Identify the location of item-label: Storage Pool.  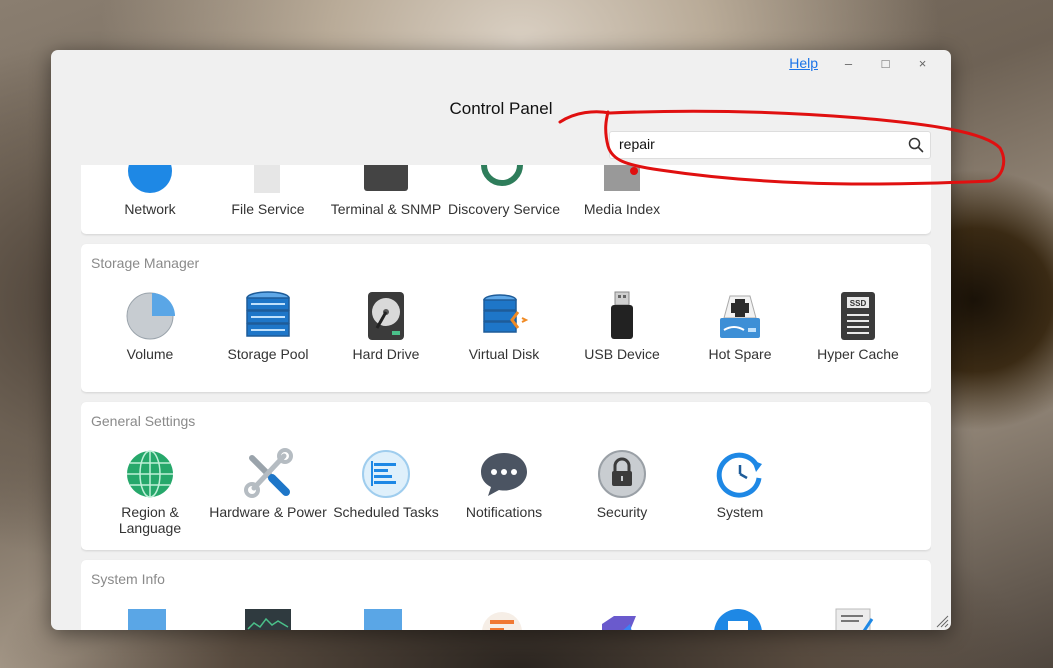
(268, 354).